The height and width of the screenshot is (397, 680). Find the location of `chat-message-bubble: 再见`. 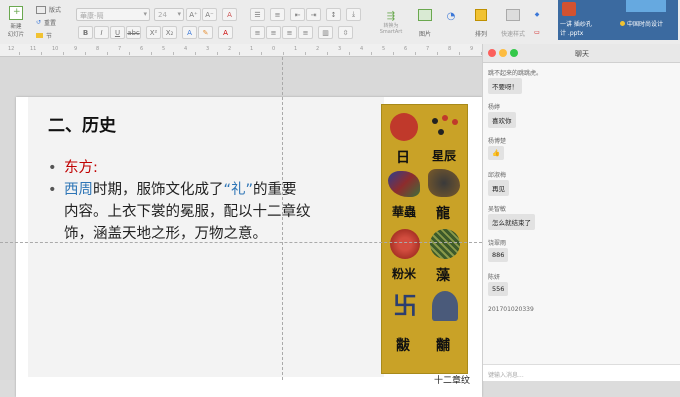

chat-message-bubble: 再见 is located at coordinates (498, 188).